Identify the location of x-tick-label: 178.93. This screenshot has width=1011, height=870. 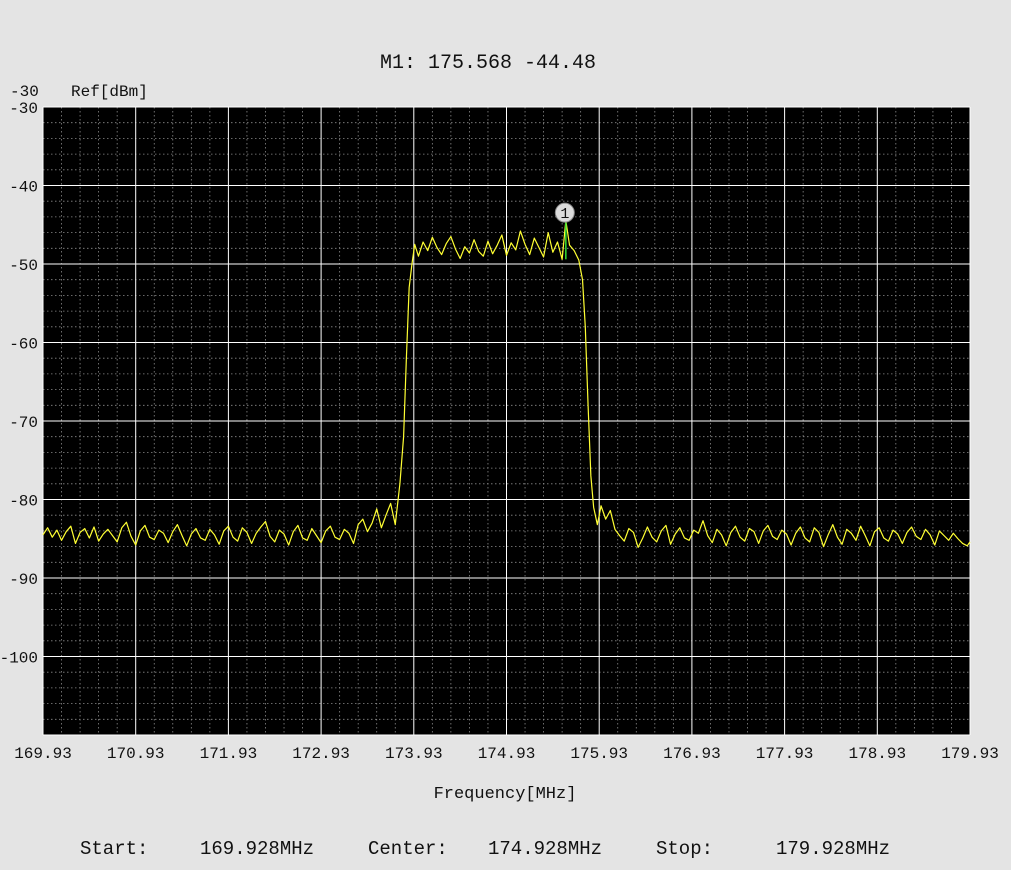
(877, 754).